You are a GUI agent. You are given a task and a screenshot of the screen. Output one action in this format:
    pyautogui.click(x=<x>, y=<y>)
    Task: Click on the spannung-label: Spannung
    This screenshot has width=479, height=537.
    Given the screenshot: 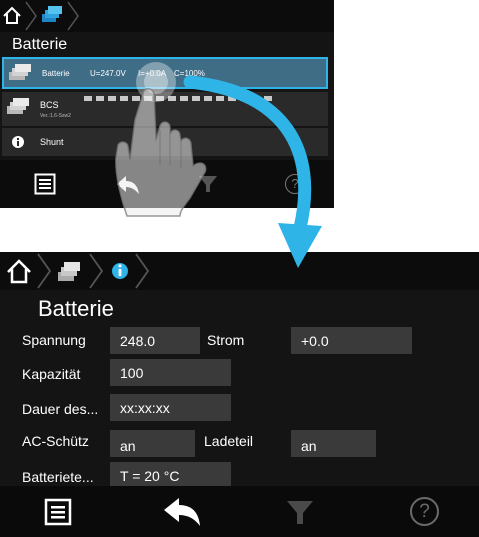 What is the action you would take?
    pyautogui.click(x=54, y=340)
    